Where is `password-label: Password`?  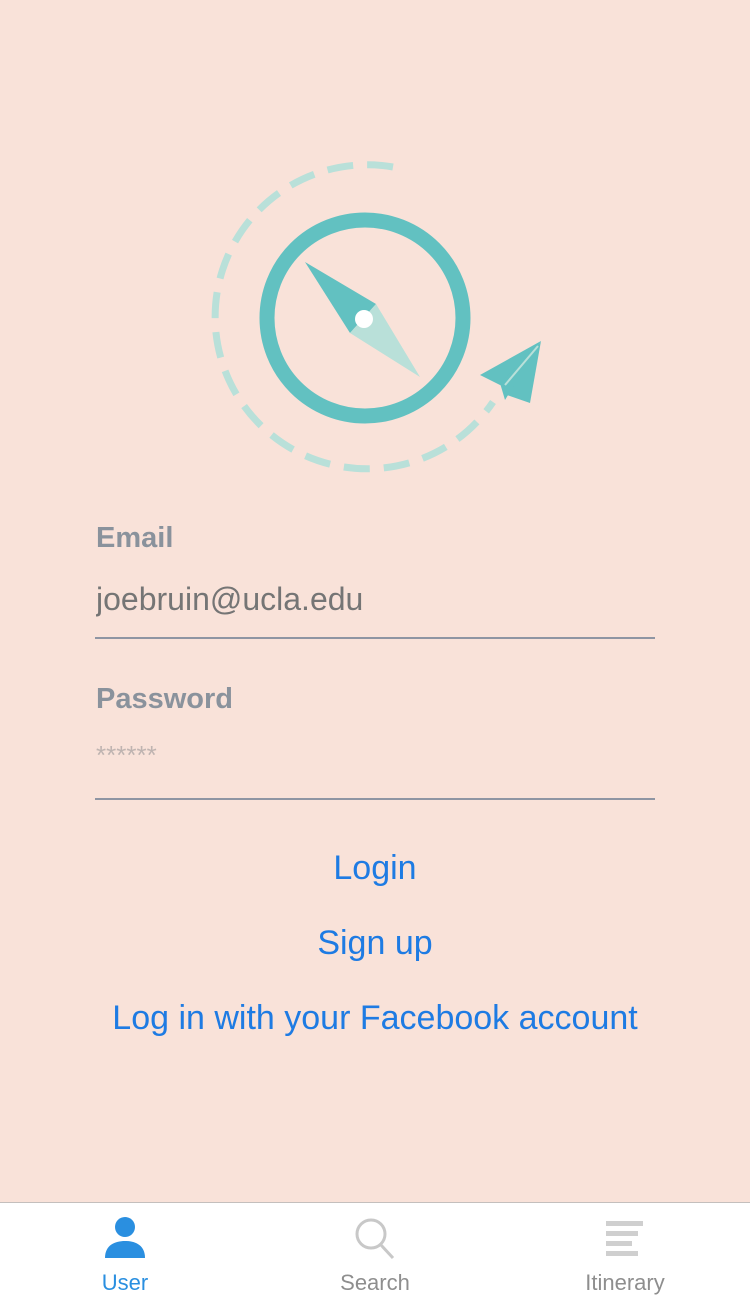
password-label: Password is located at coordinates (164, 699).